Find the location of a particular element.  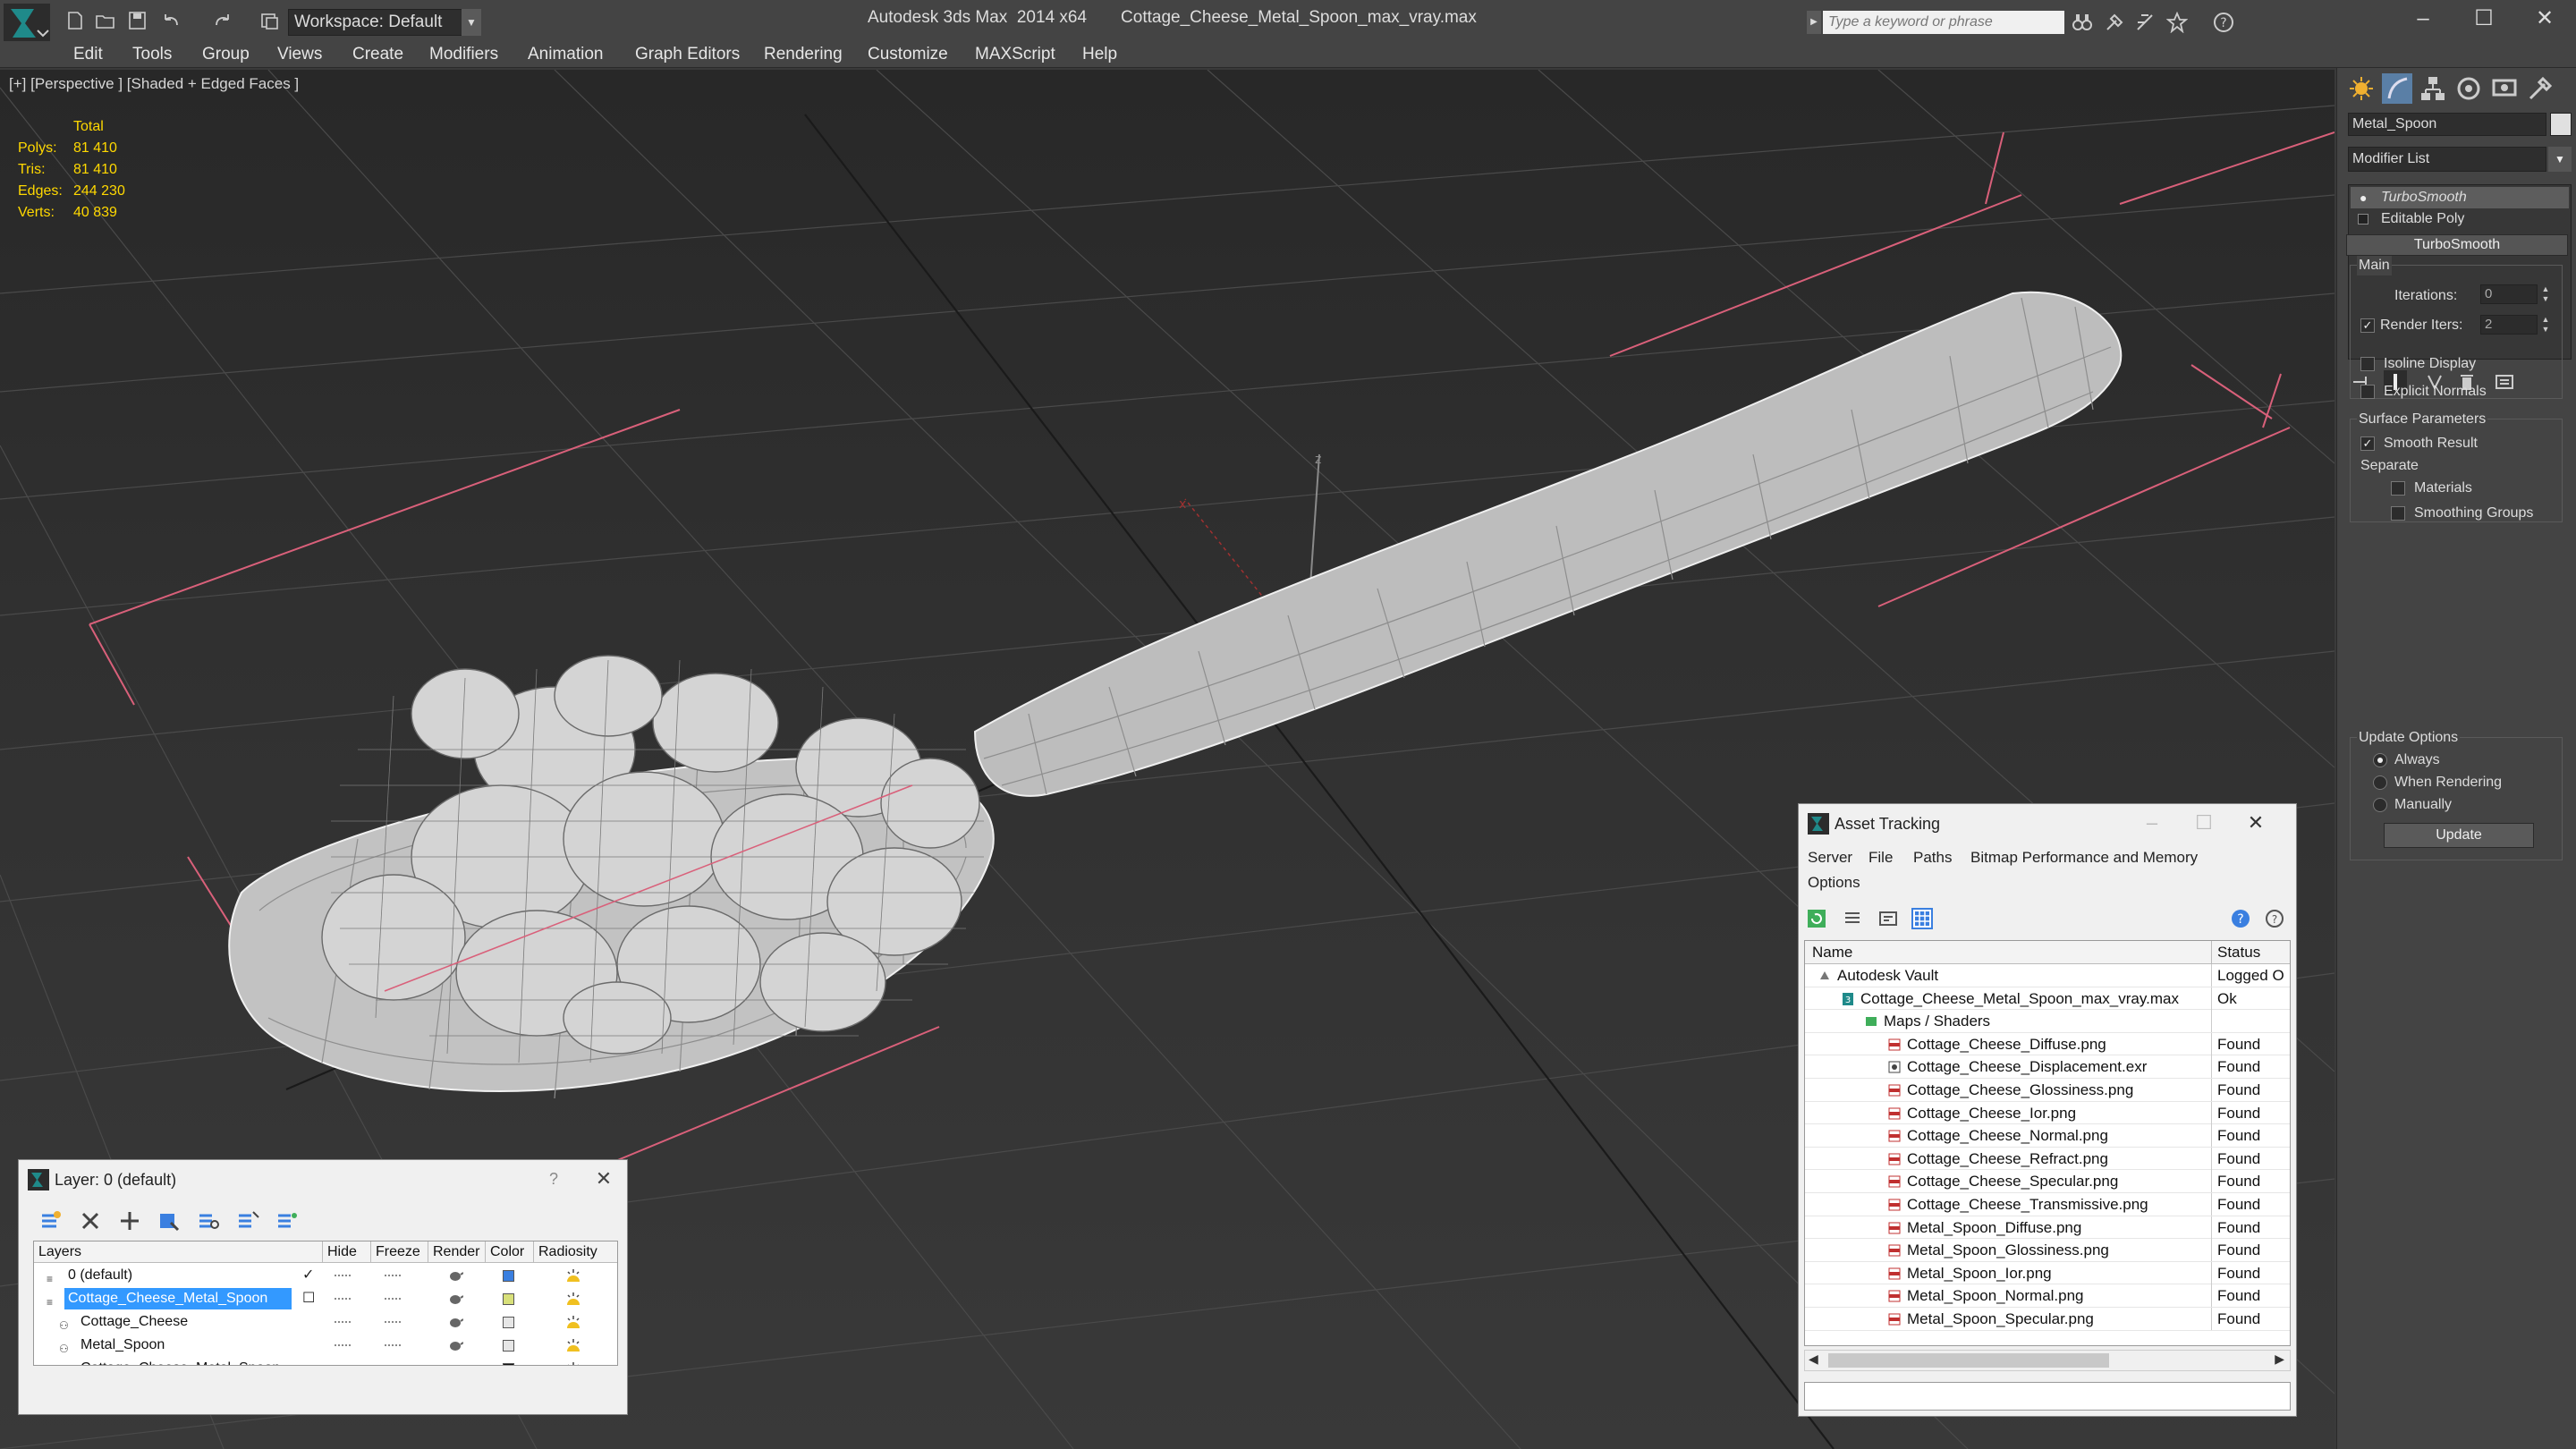

asset-row: Cottage_Cheese_Diffuse.png Found is located at coordinates (2047, 1044).